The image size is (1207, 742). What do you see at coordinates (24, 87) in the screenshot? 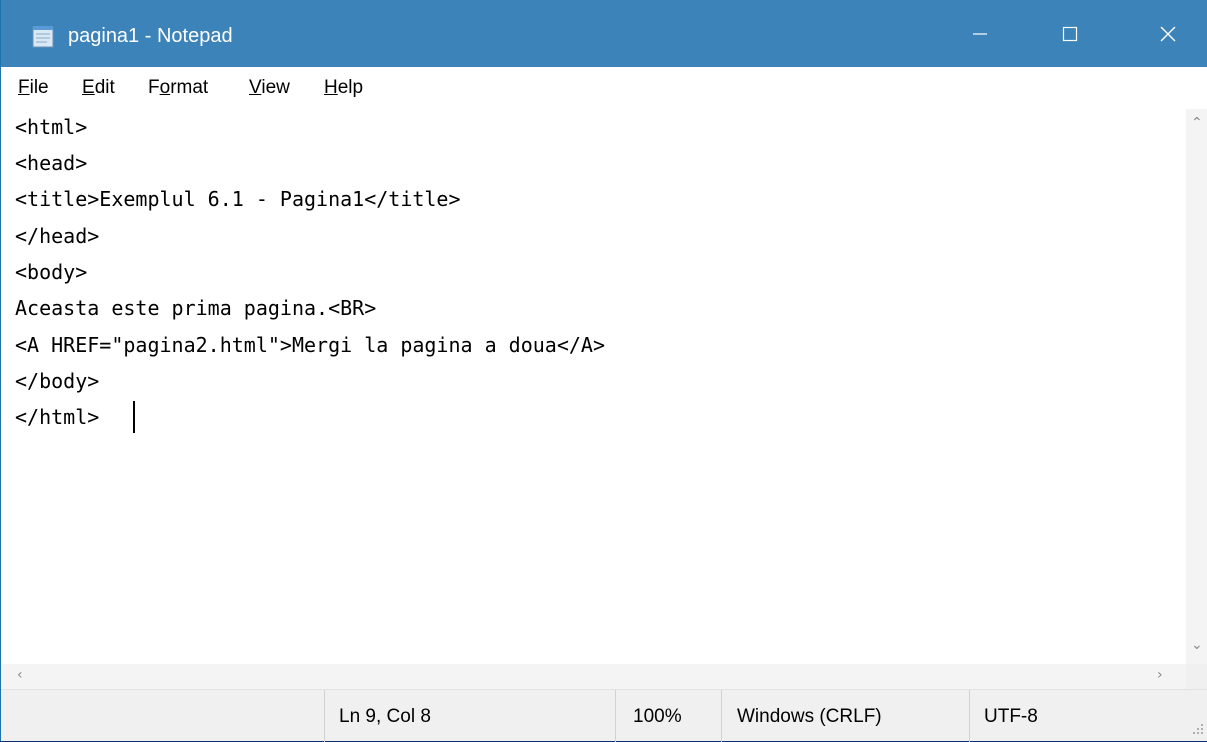
I see `menu-file-mnemonic: F` at bounding box center [24, 87].